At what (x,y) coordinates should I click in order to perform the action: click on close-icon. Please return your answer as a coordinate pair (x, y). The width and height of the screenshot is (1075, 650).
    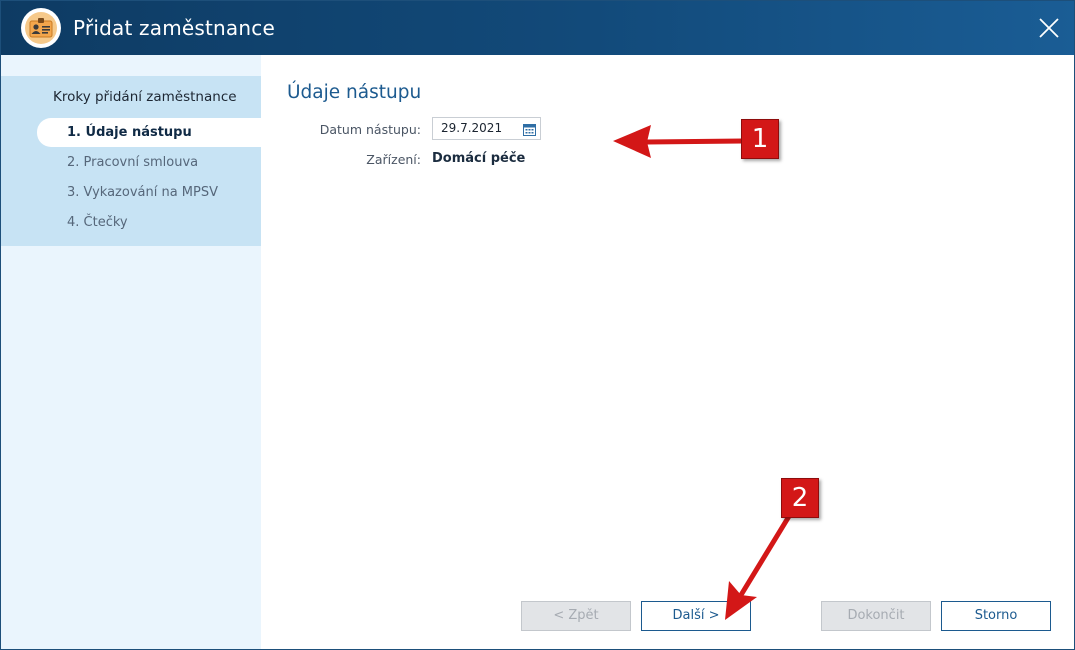
    Looking at the image, I should click on (1049, 28).